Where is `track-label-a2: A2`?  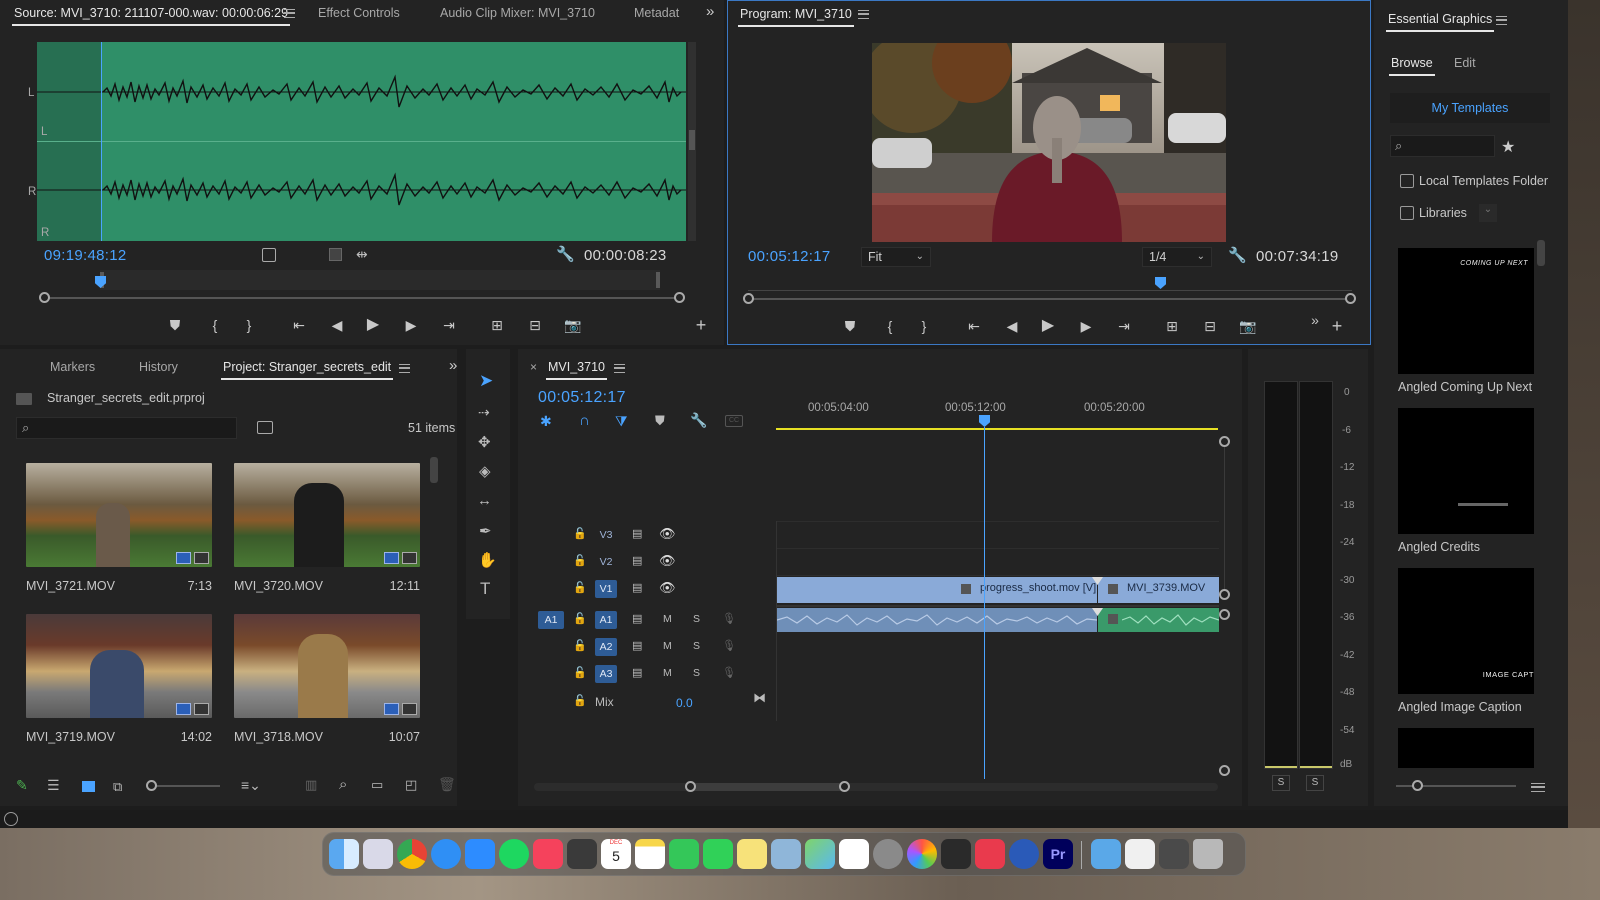
track-label-a2: A2 is located at coordinates (606, 647).